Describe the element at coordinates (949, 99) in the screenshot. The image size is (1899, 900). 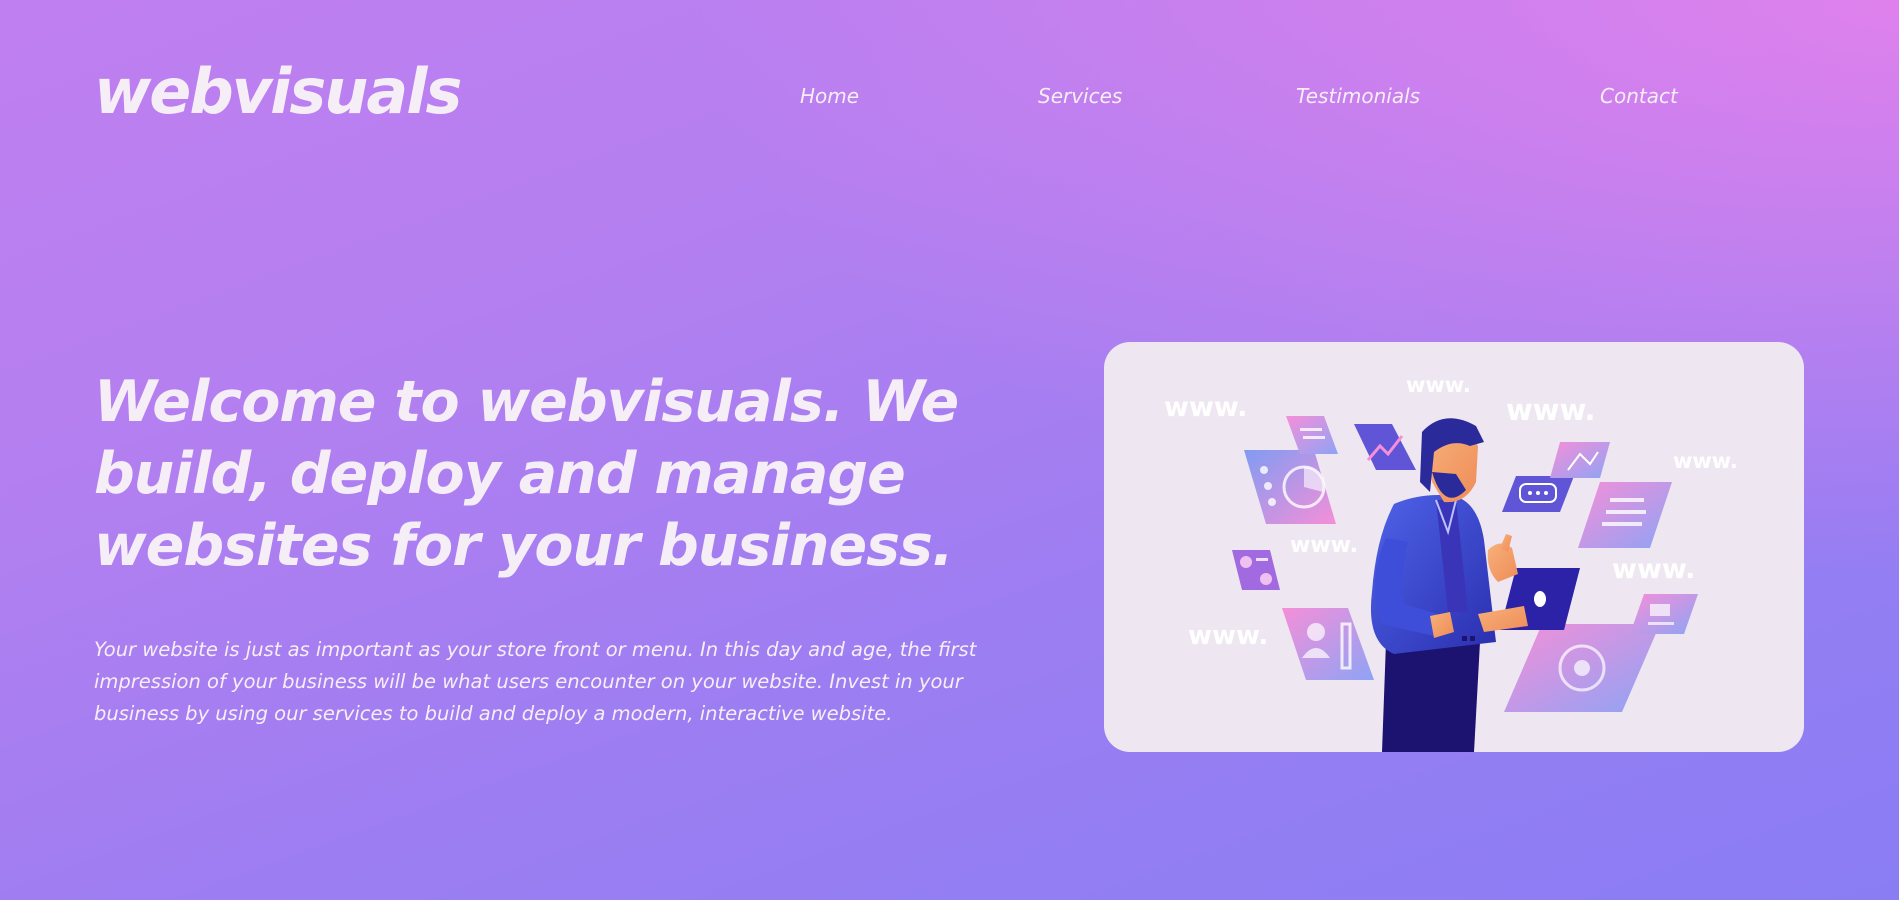
I see `main-nav: Home Services Testimonials Contact` at that location.